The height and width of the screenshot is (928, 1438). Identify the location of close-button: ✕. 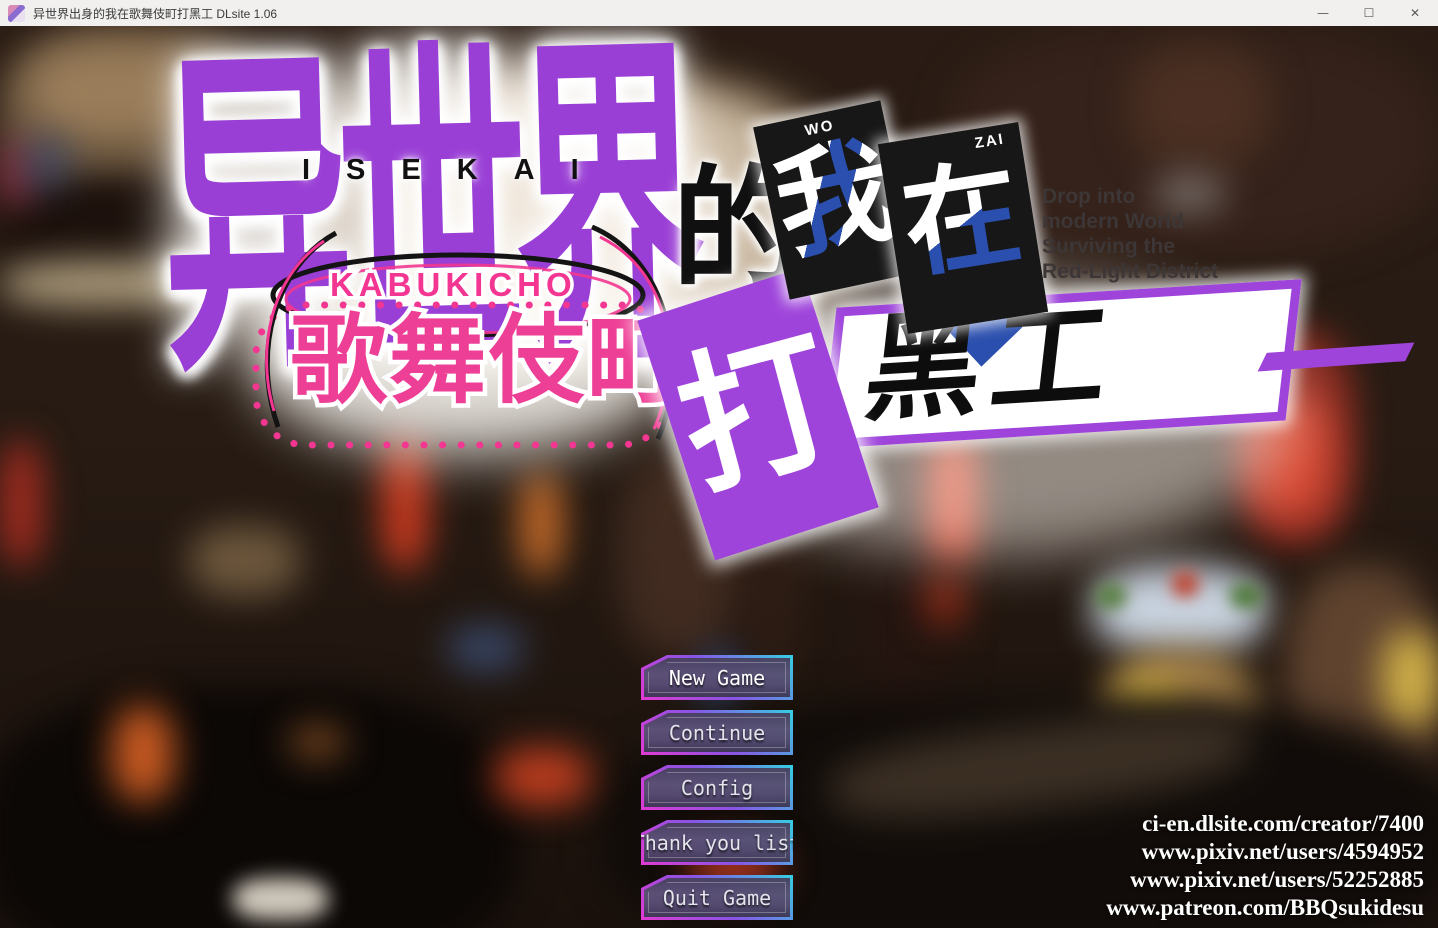
(1415, 13).